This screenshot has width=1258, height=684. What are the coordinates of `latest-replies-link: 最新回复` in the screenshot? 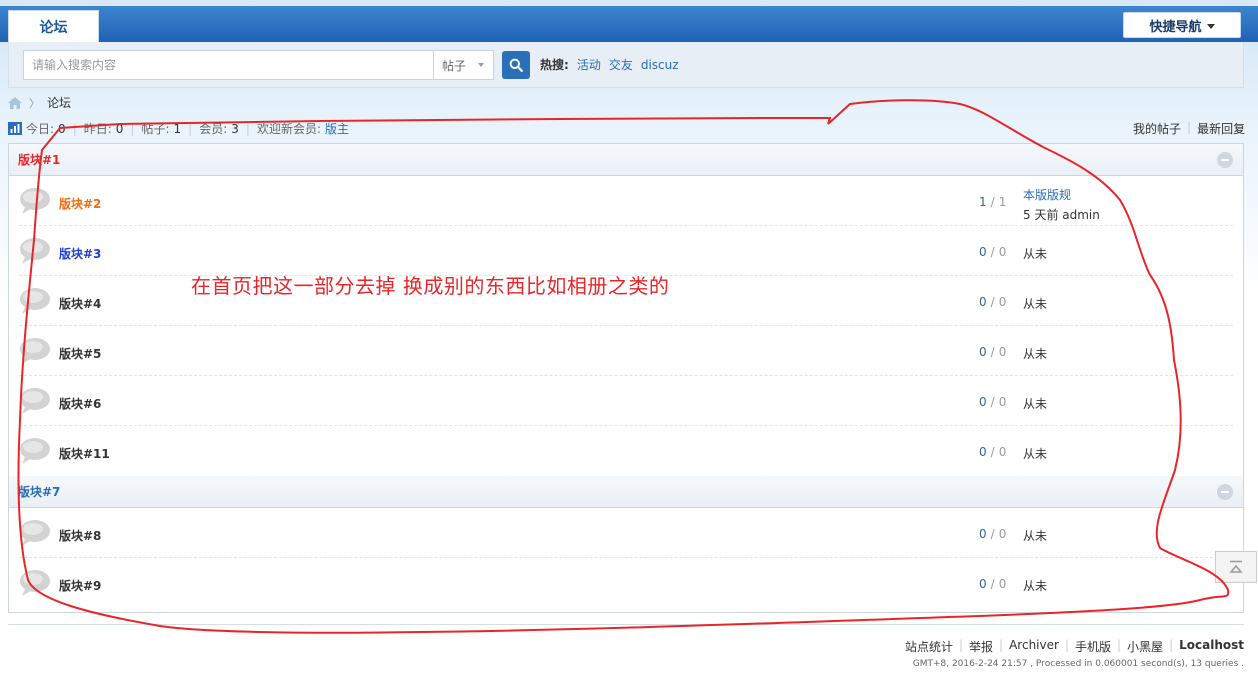 It's located at (1221, 128).